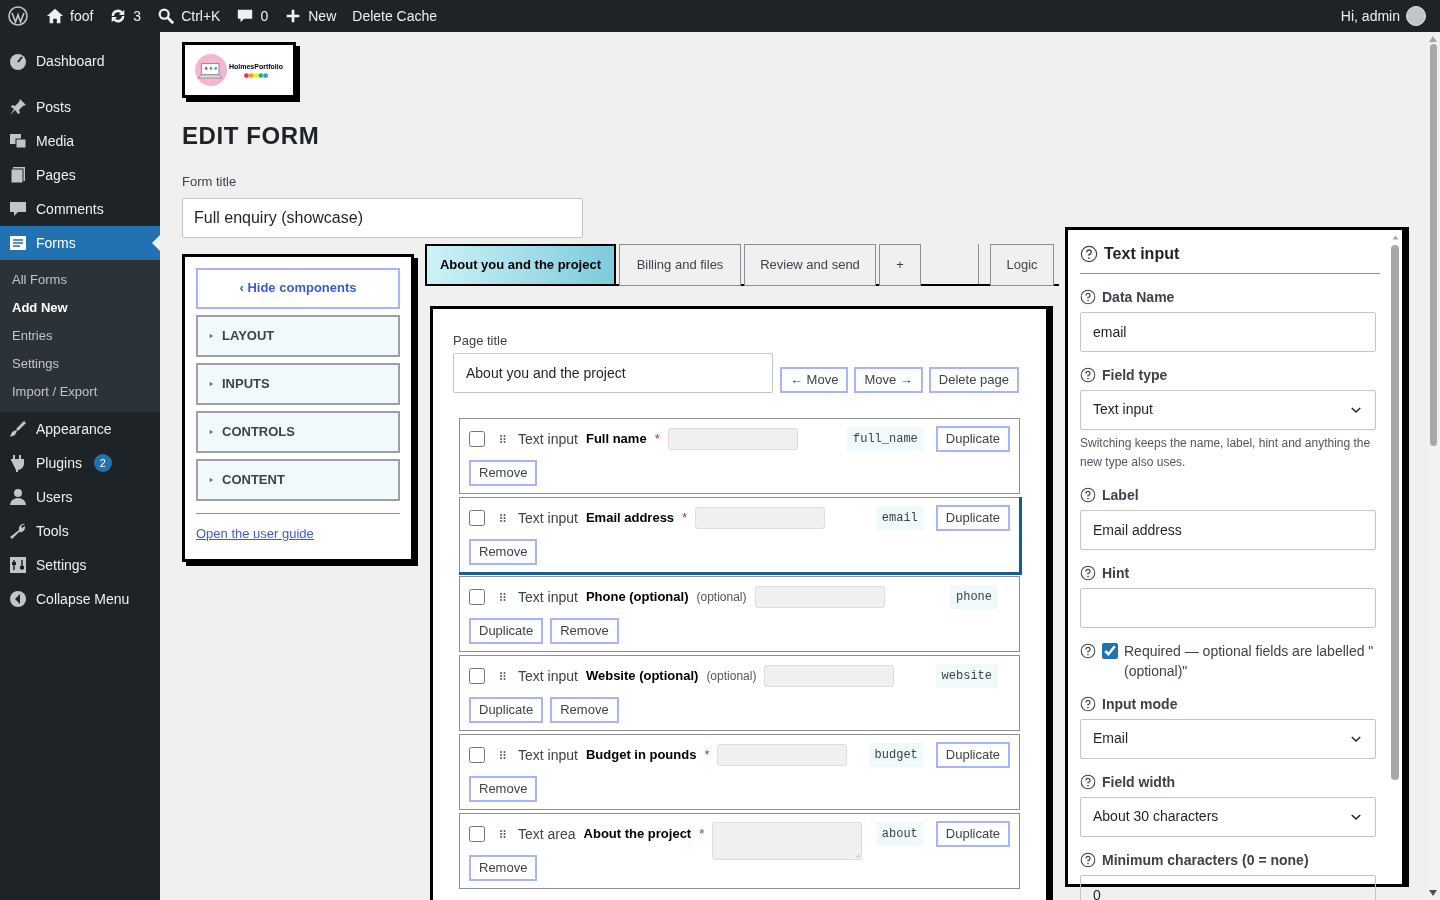 This screenshot has height=900, width=1440. Describe the element at coordinates (80, 531) in the screenshot. I see `sidebar-item: Tools` at that location.